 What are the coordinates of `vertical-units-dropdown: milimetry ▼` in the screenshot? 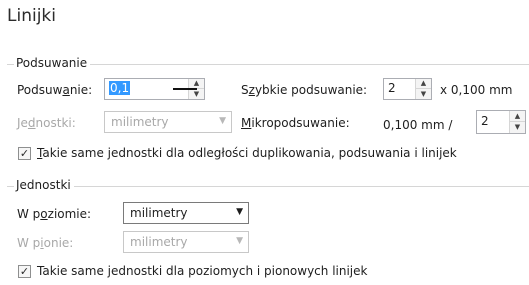 It's located at (186, 242).